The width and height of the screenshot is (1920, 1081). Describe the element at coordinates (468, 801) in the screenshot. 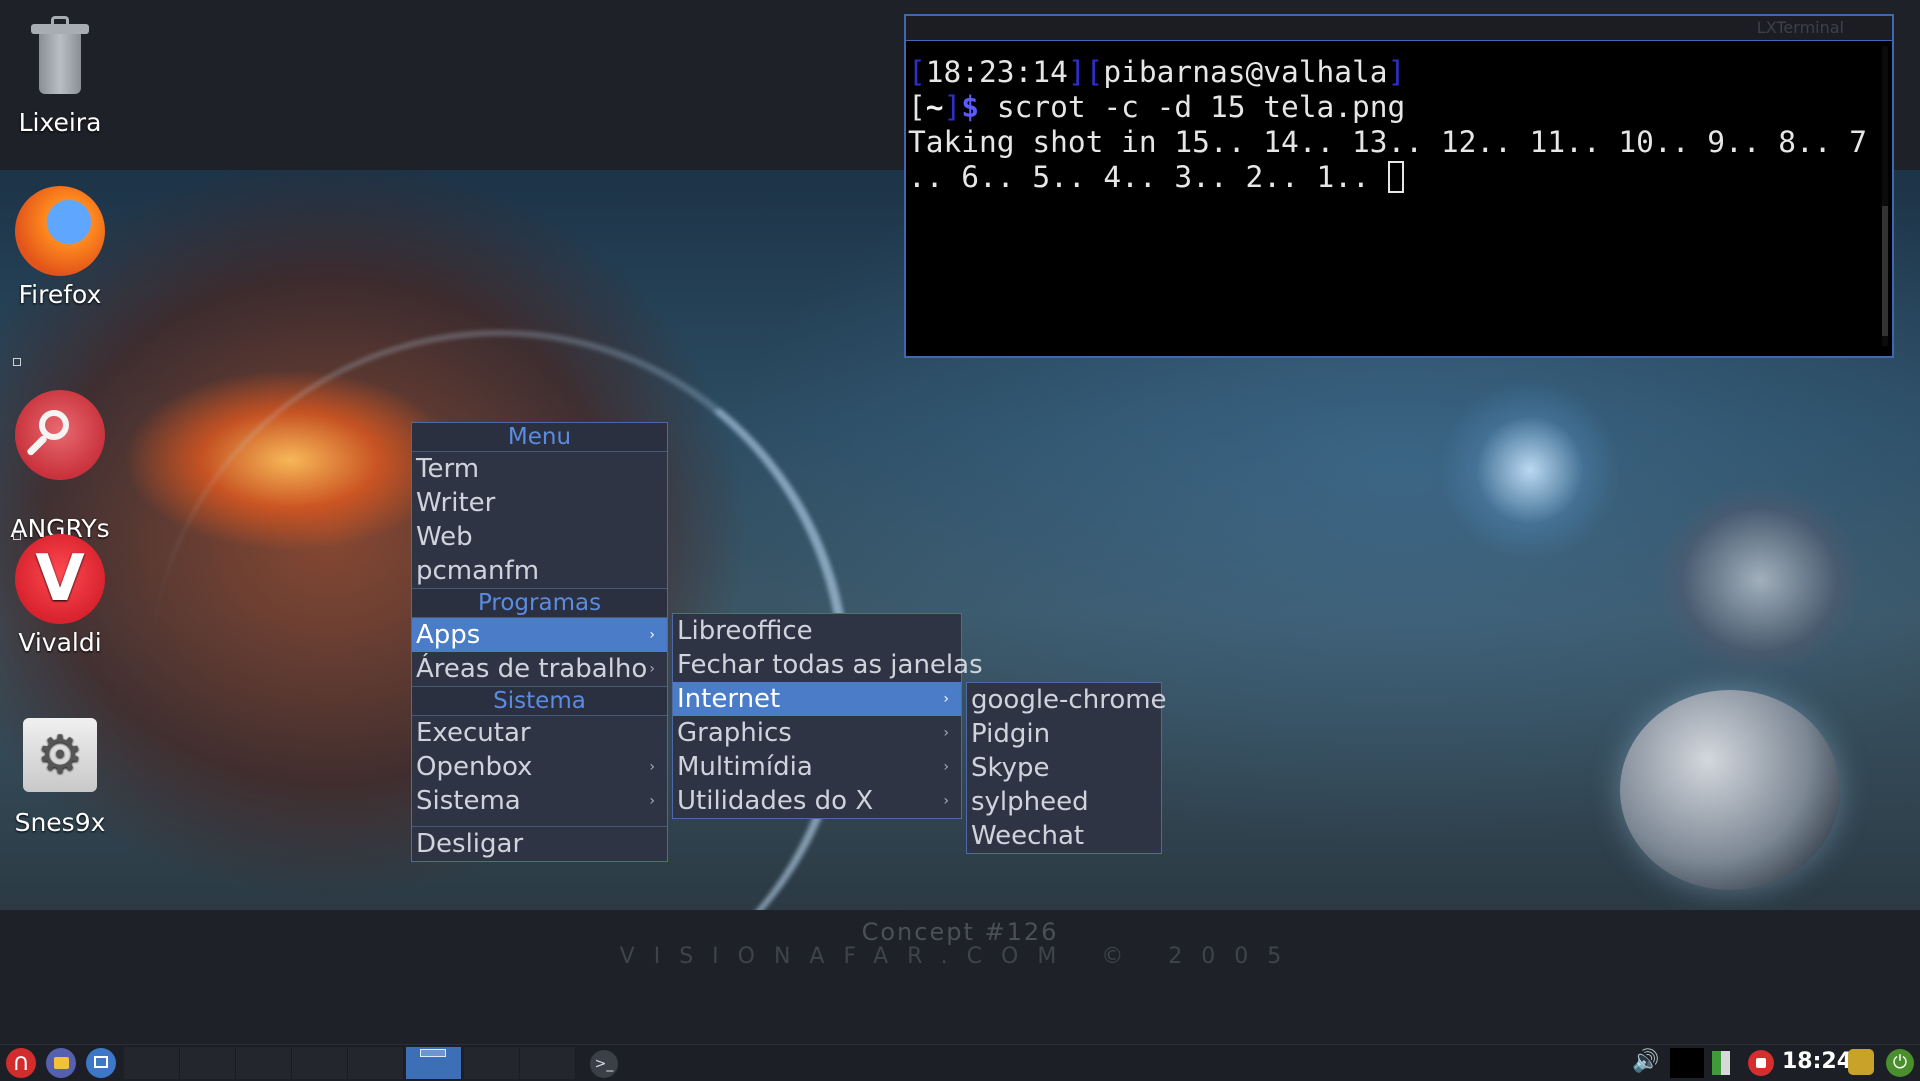

I see `menu-item-label: Sistema` at that location.